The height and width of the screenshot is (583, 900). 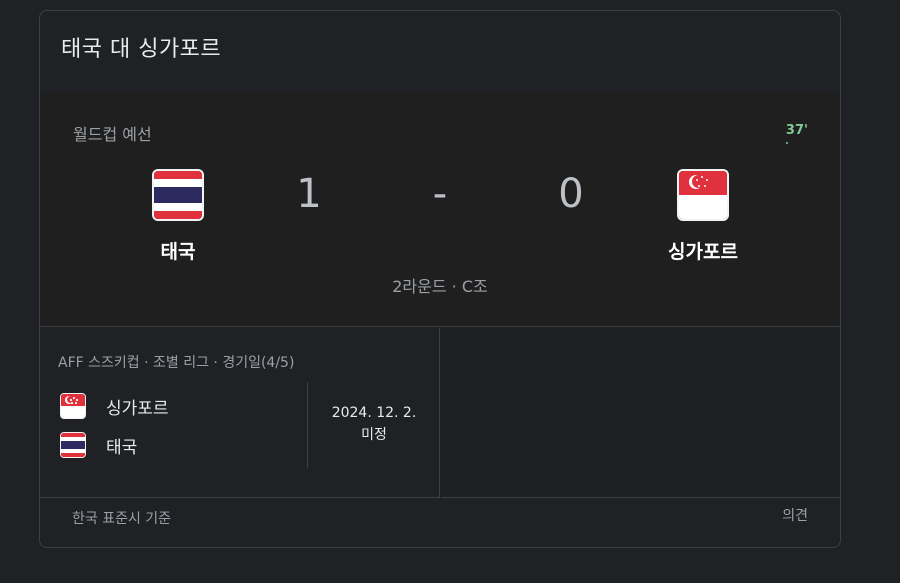 What do you see at coordinates (112, 134) in the screenshot?
I see `competition-label: 월드컵 예선` at bounding box center [112, 134].